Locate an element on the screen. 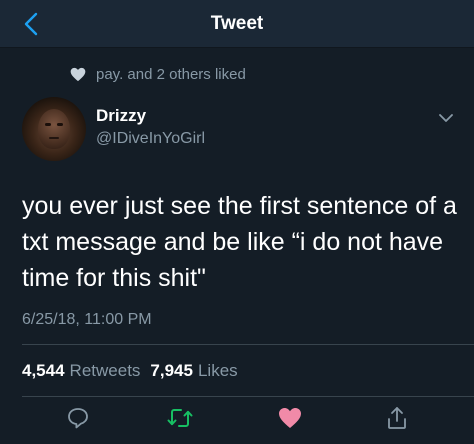 The width and height of the screenshot is (474, 444). likes-stat: 7,945 Likes is located at coordinates (193, 371).